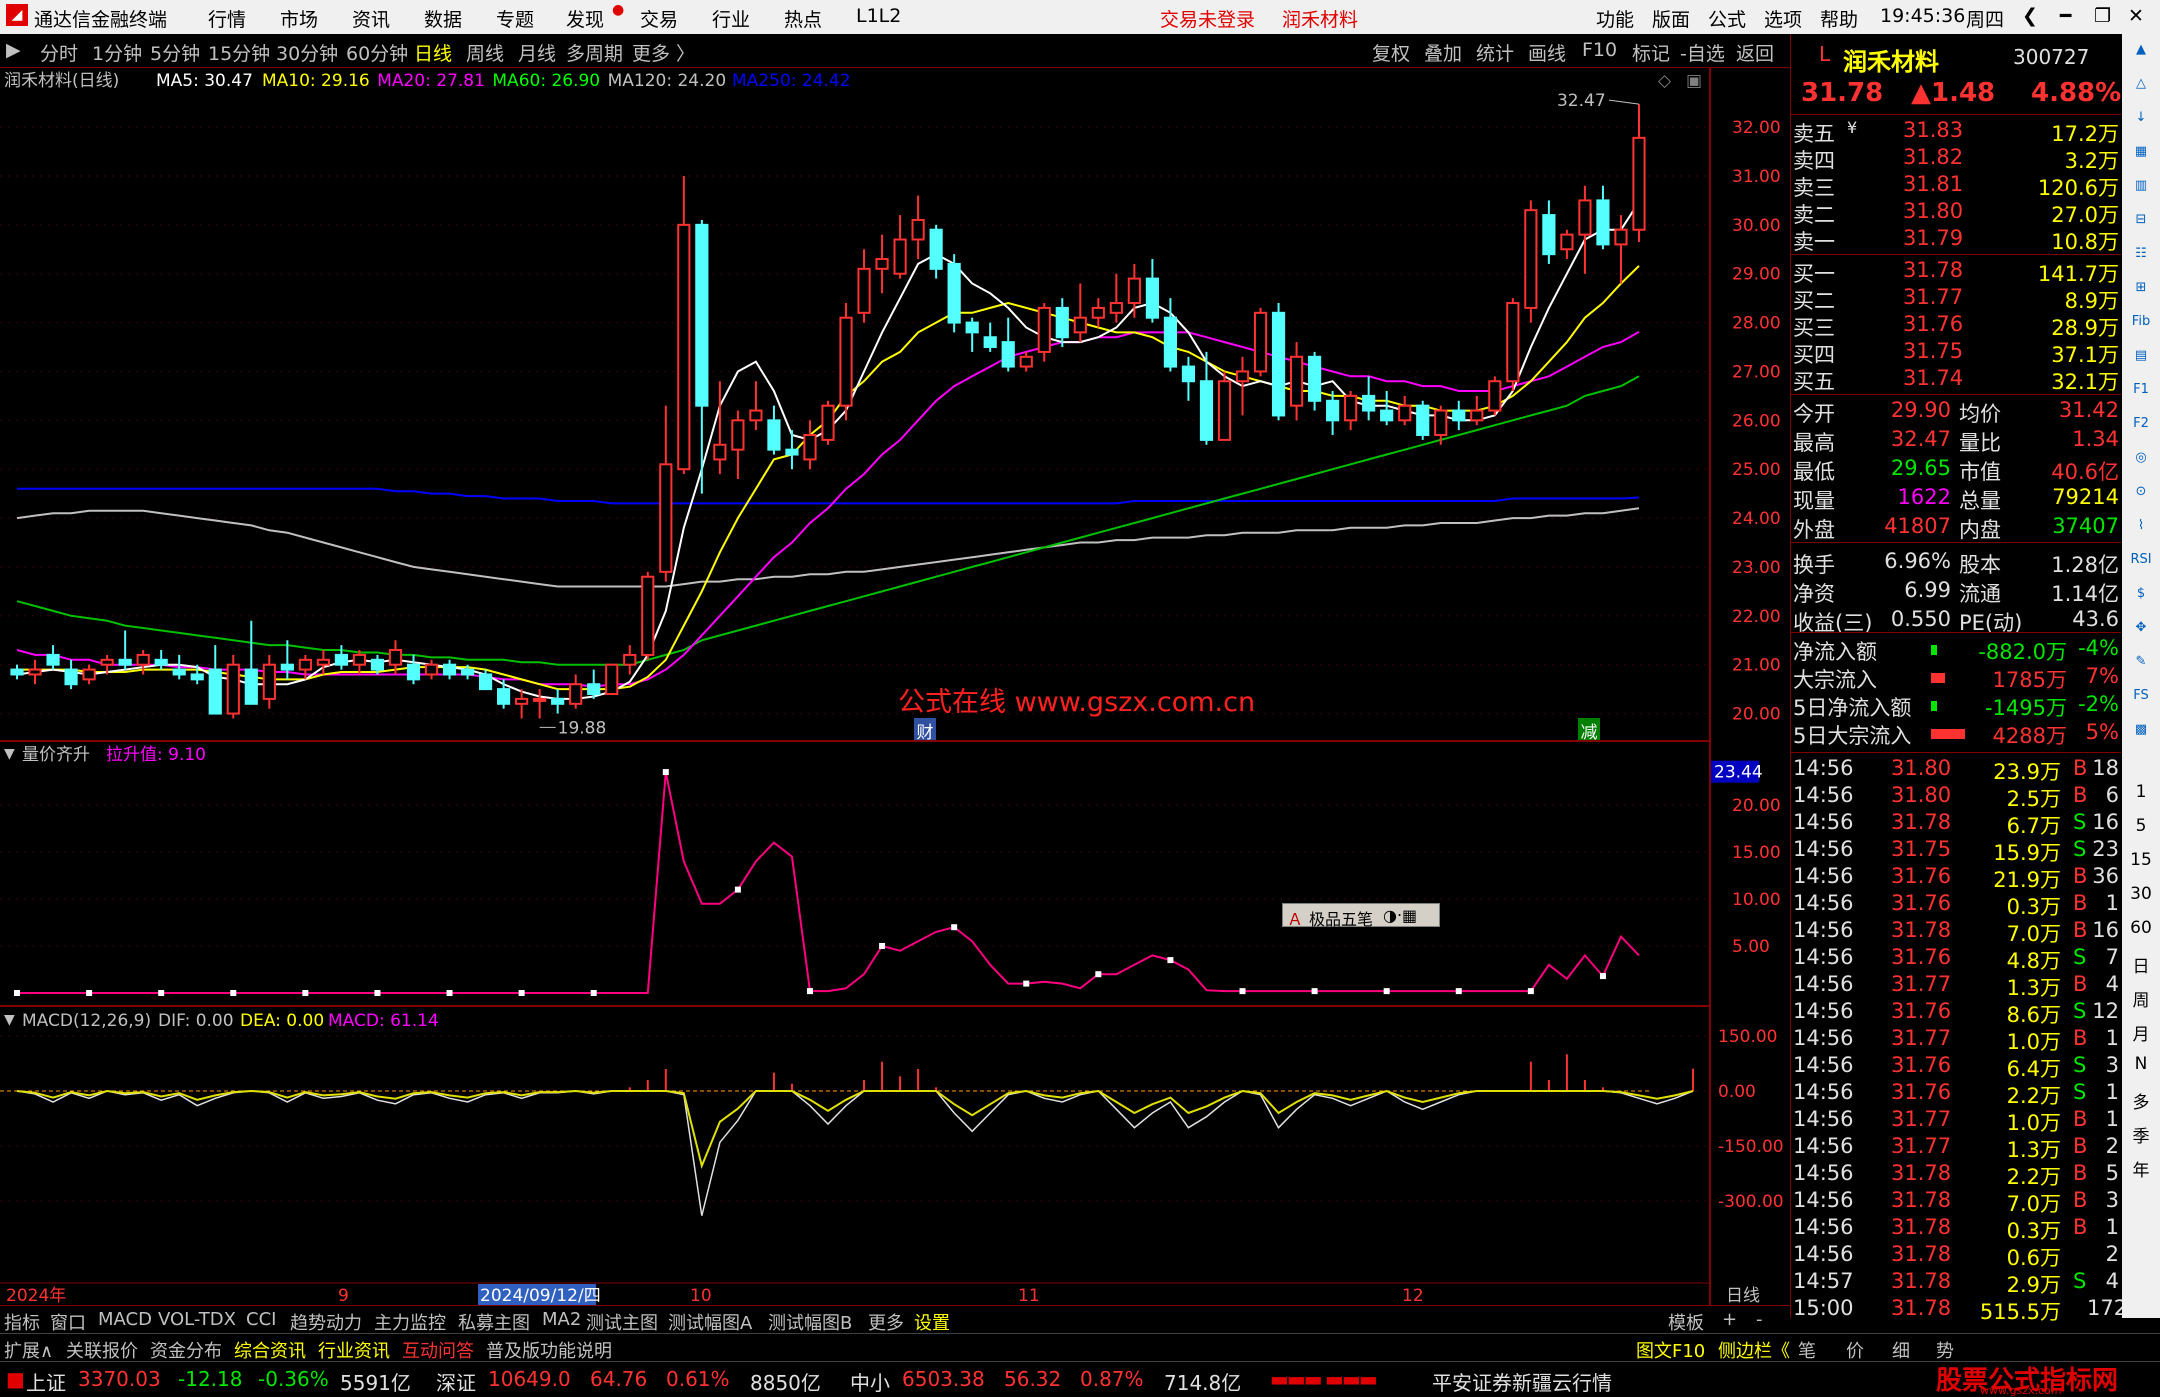 This screenshot has width=2160, height=1397. What do you see at coordinates (878, 16) in the screenshot?
I see `menu-l1l2: L1L2` at bounding box center [878, 16].